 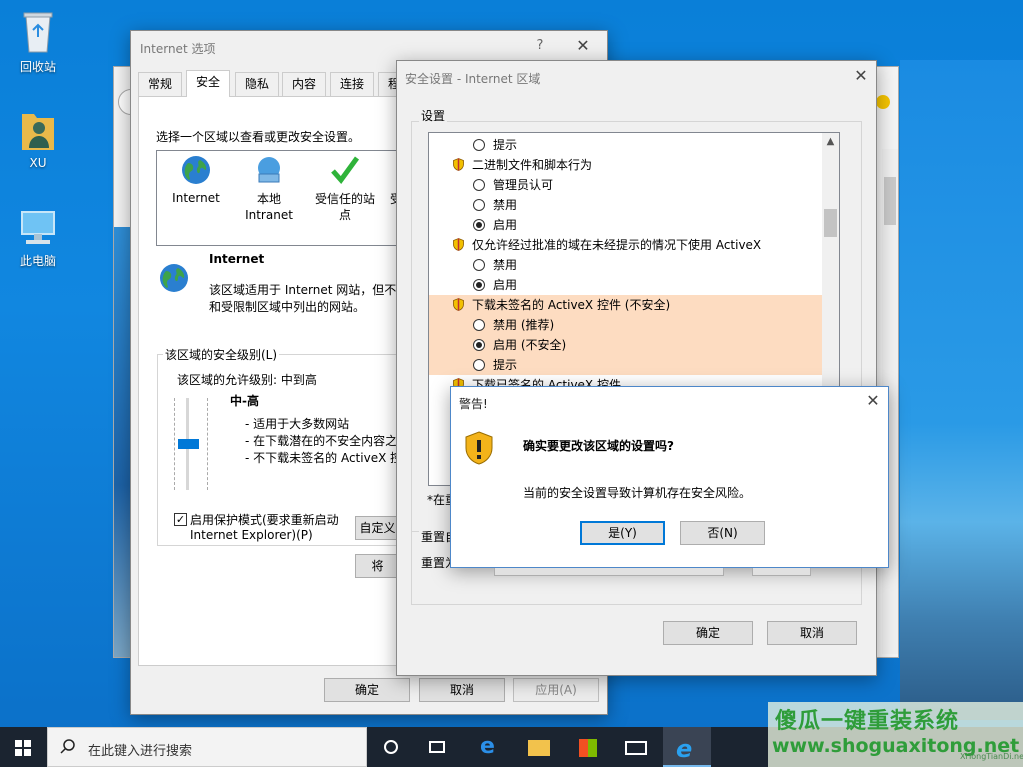 What do you see at coordinates (207, 747) in the screenshot?
I see `taskbar-search-box: 在此键入进行搜索` at bounding box center [207, 747].